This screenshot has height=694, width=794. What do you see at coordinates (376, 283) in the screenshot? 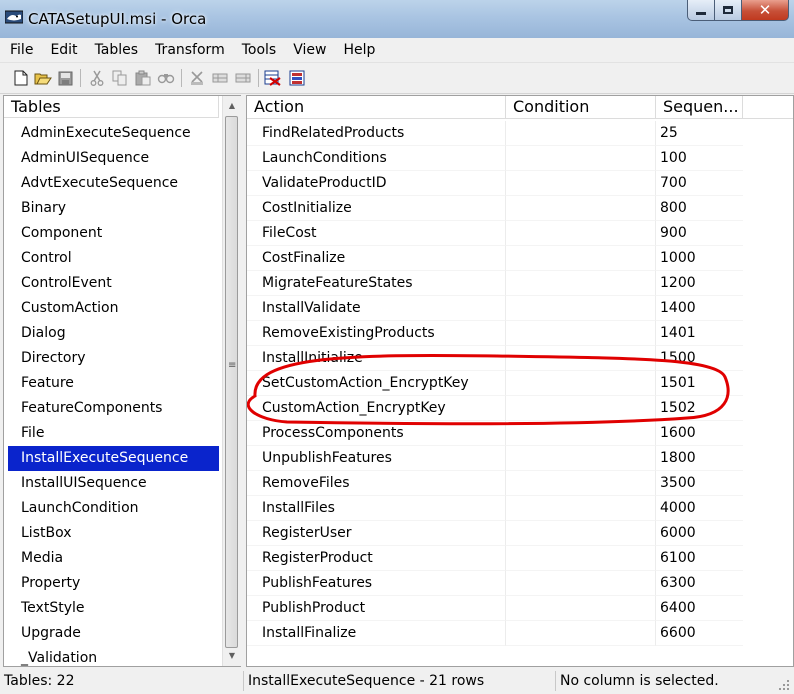
I see `cell-action: MigrateFeatureStates` at bounding box center [376, 283].